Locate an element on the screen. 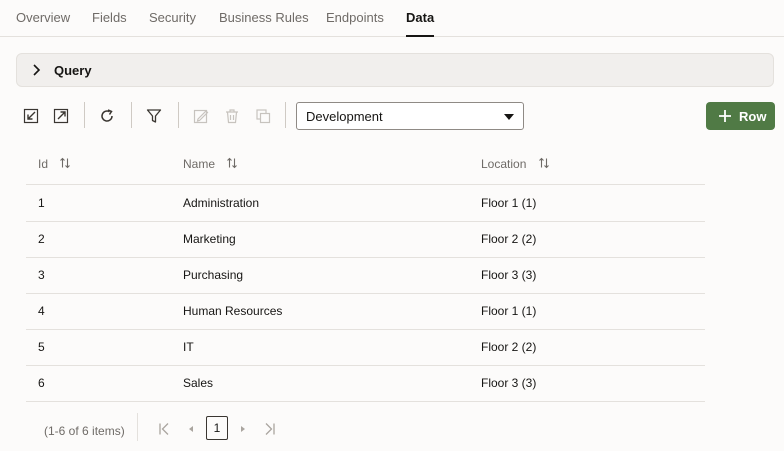  delete-button is located at coordinates (232, 116).